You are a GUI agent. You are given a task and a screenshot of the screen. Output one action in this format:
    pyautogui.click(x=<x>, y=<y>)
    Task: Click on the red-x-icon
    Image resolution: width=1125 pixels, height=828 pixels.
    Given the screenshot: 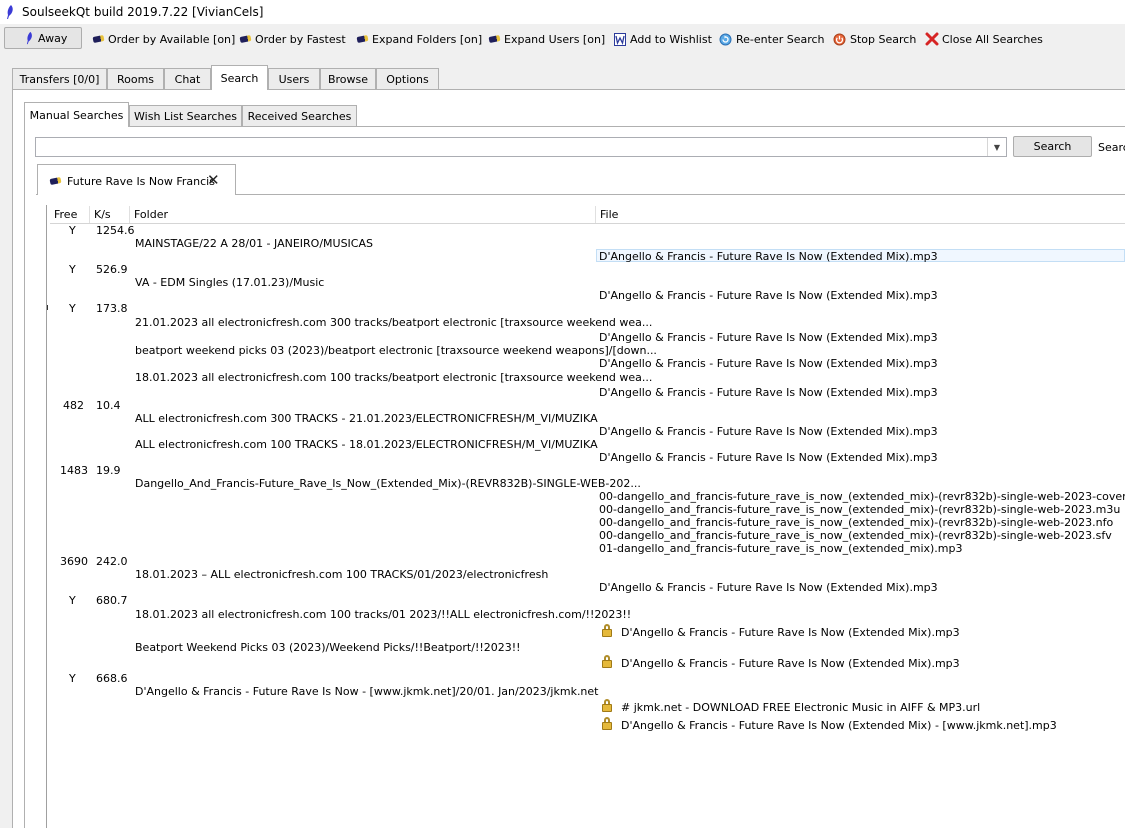 What is the action you would take?
    pyautogui.click(x=932, y=39)
    